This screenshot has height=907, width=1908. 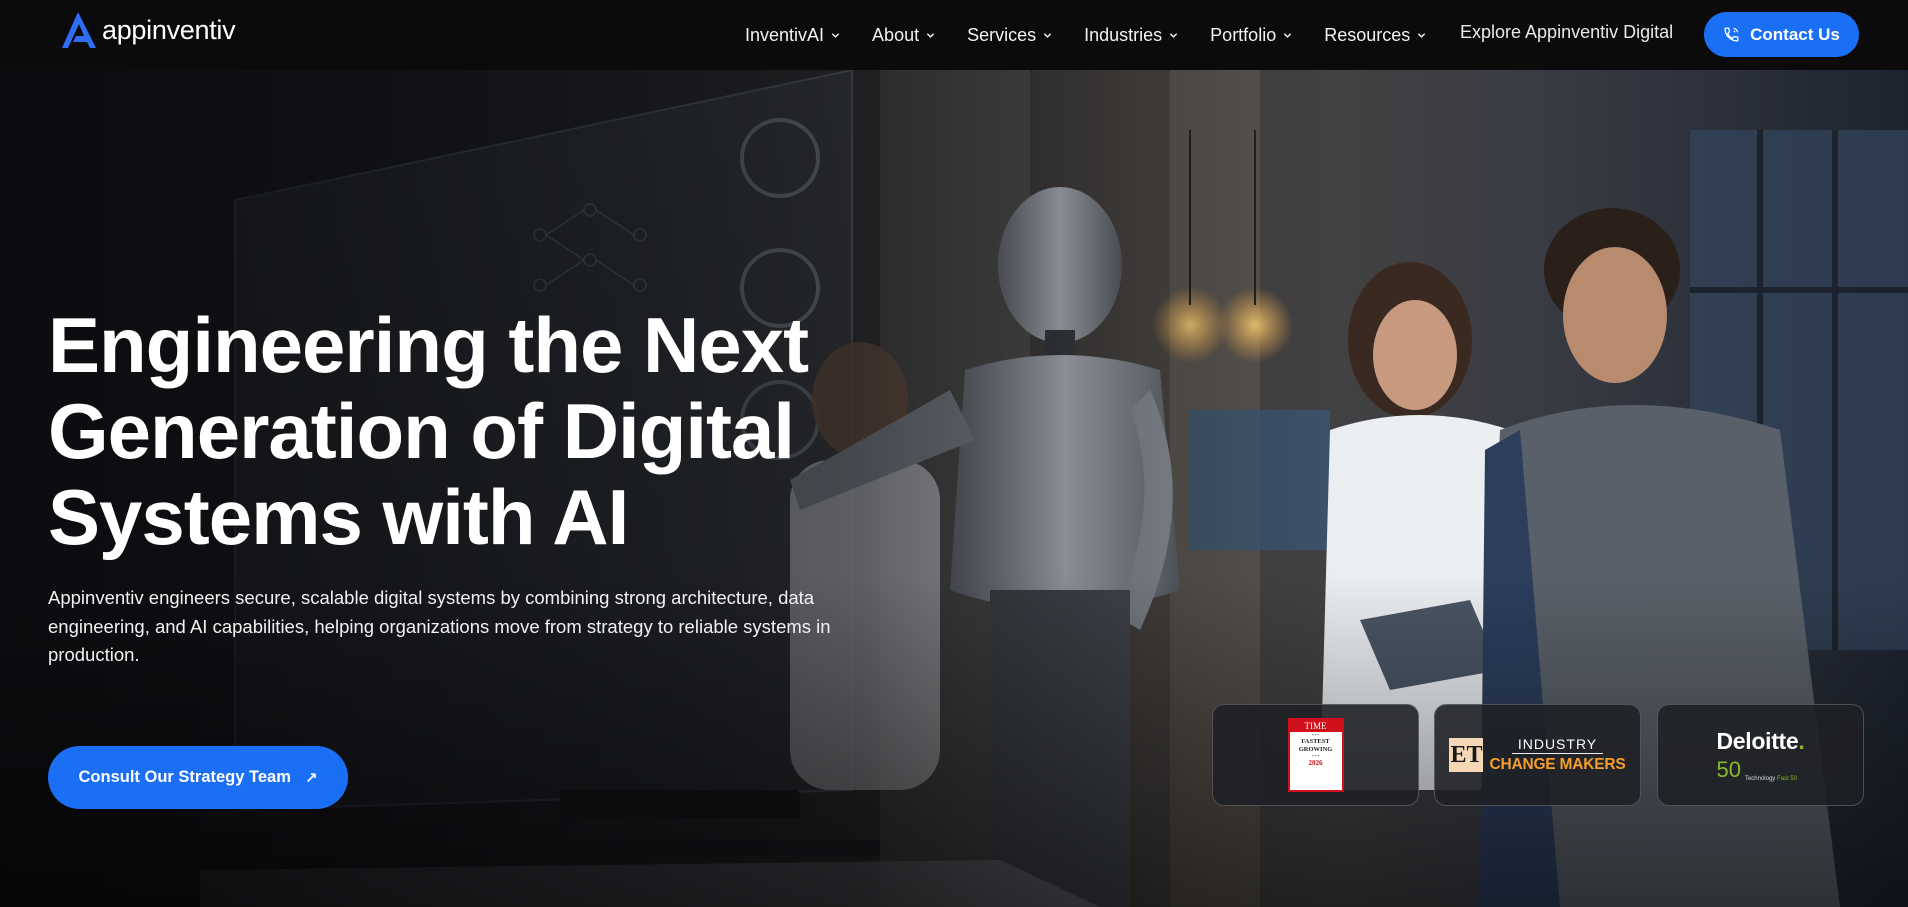 What do you see at coordinates (1786, 778) in the screenshot?
I see `deloitte-sub-accent: Fast 50` at bounding box center [1786, 778].